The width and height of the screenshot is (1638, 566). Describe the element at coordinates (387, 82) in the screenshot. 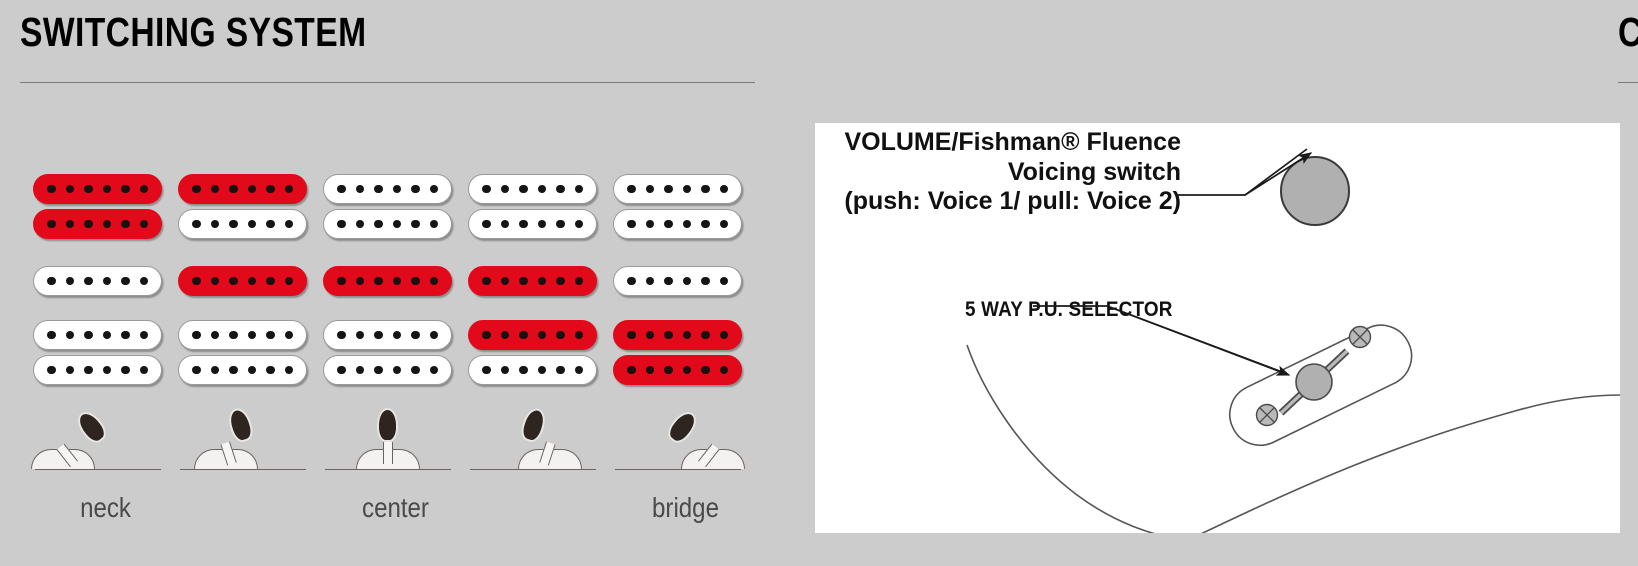

I see `switching-title-divider` at that location.